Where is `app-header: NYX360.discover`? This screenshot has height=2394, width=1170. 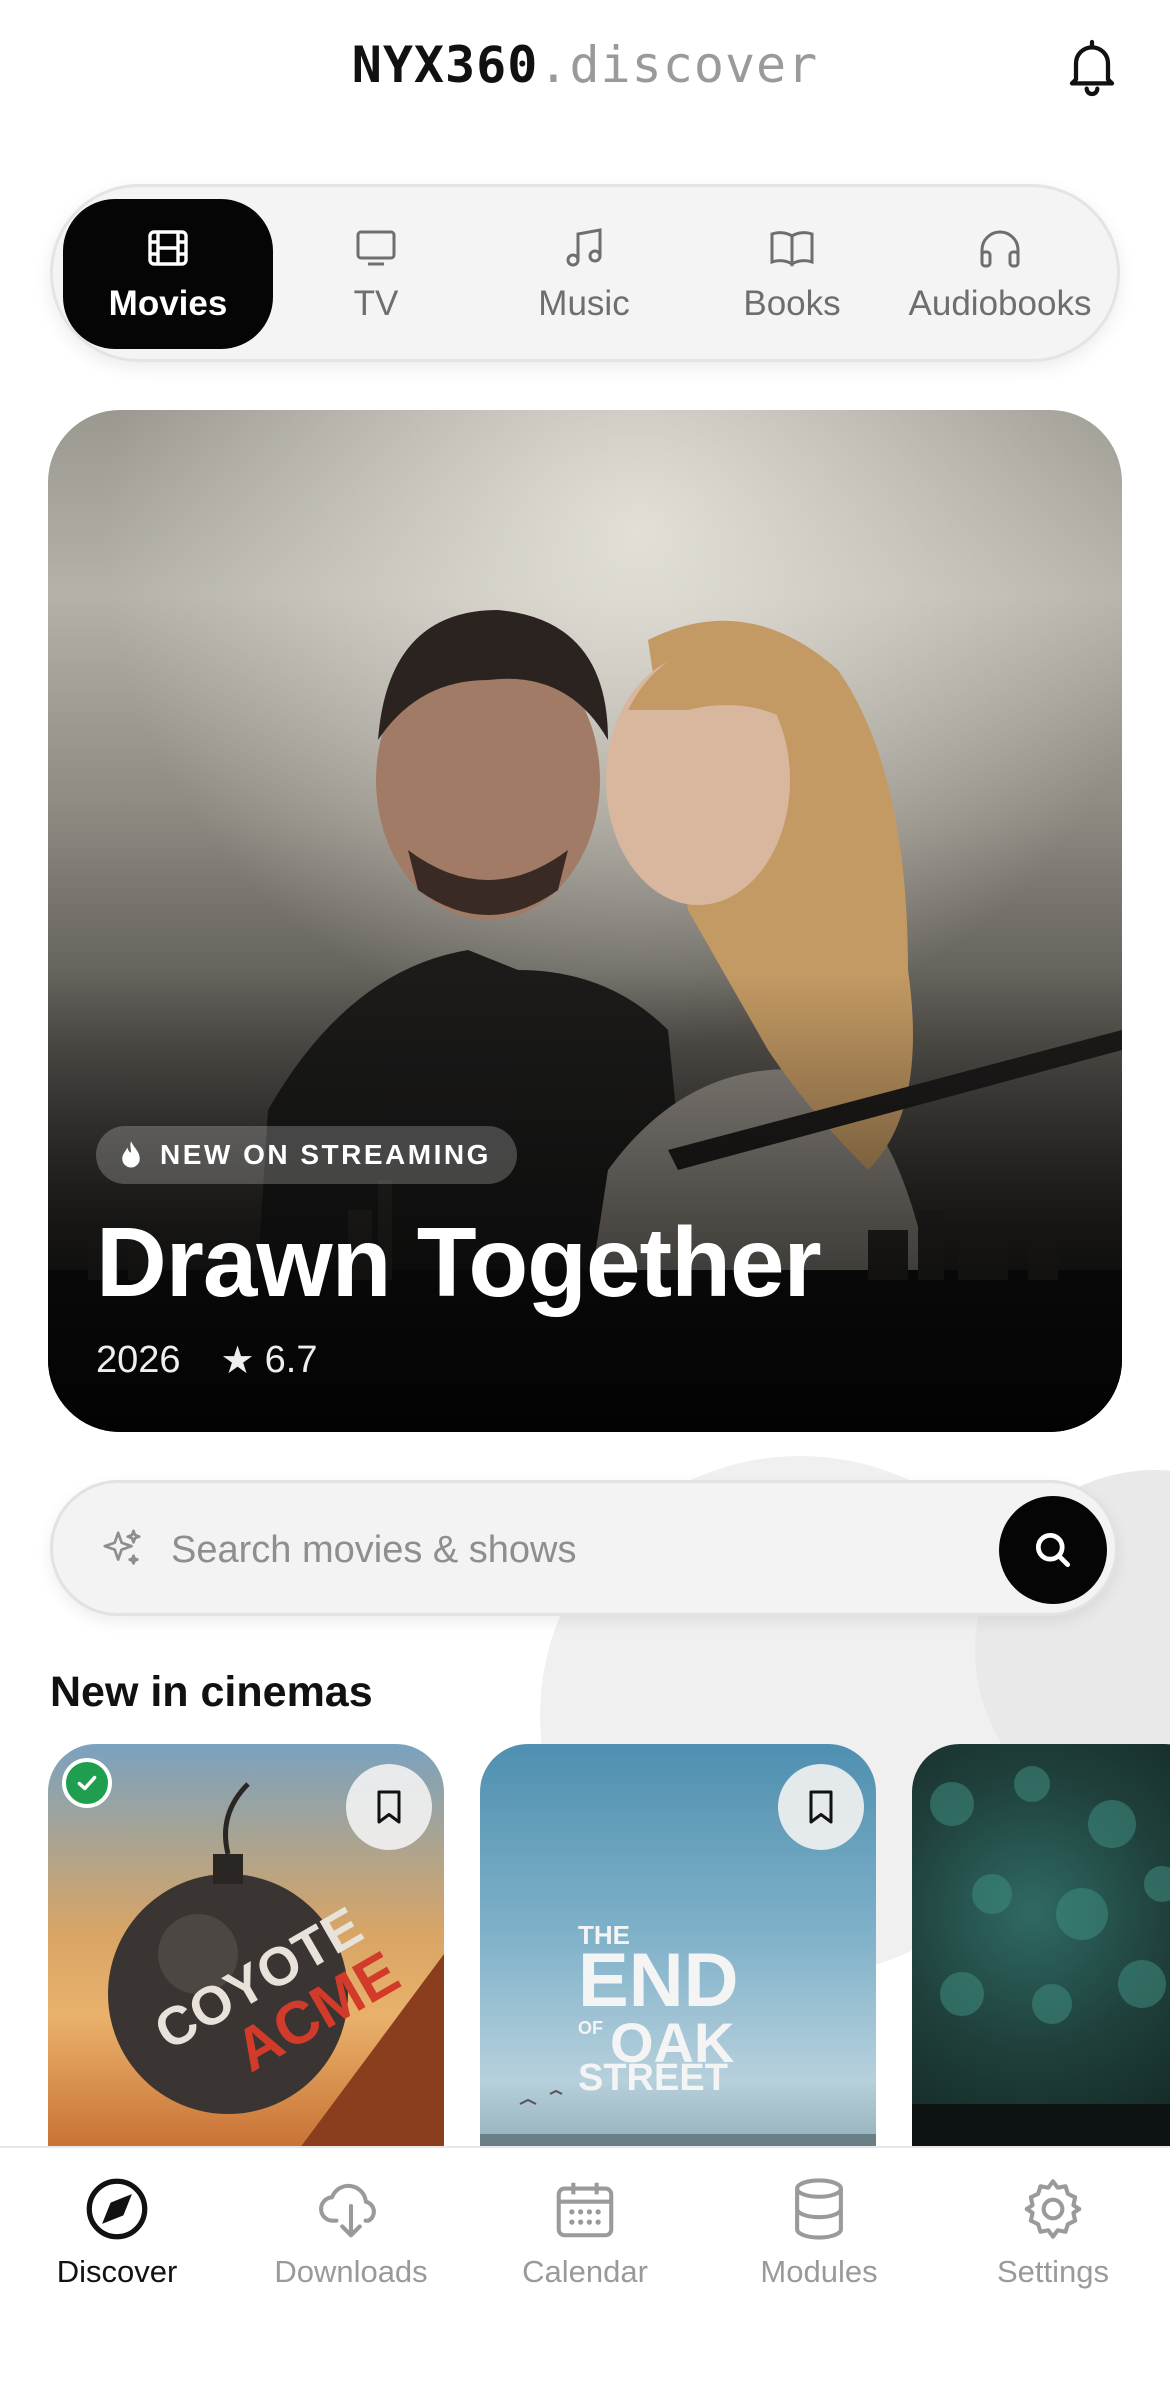 app-header: NYX360.discover is located at coordinates (585, 70).